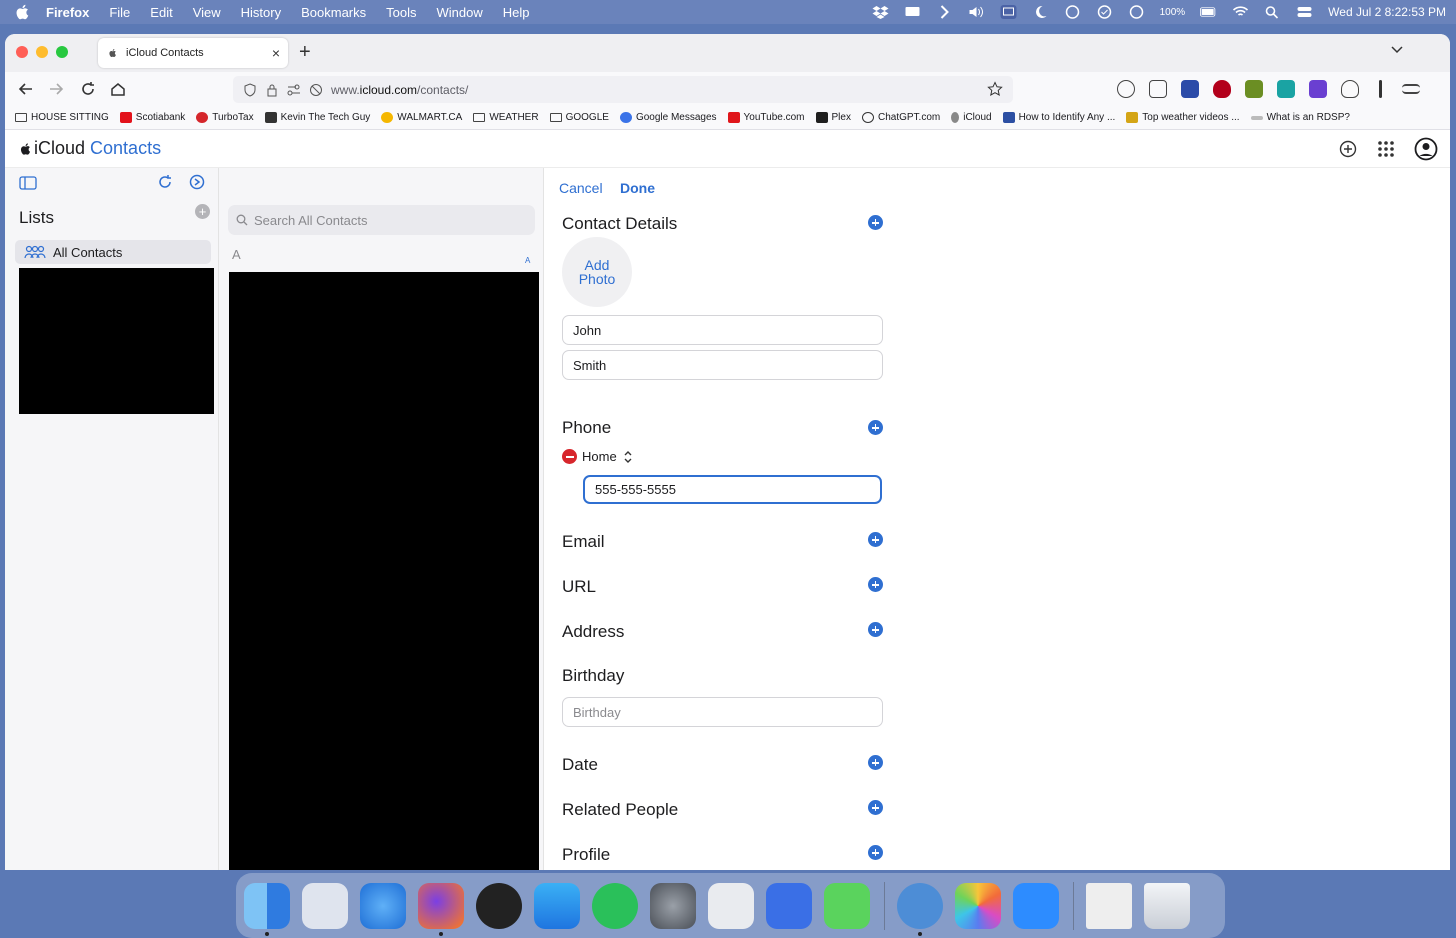 Image resolution: width=1456 pixels, height=938 pixels. I want to click on bookmark-google-messages: Google Messages, so click(668, 117).